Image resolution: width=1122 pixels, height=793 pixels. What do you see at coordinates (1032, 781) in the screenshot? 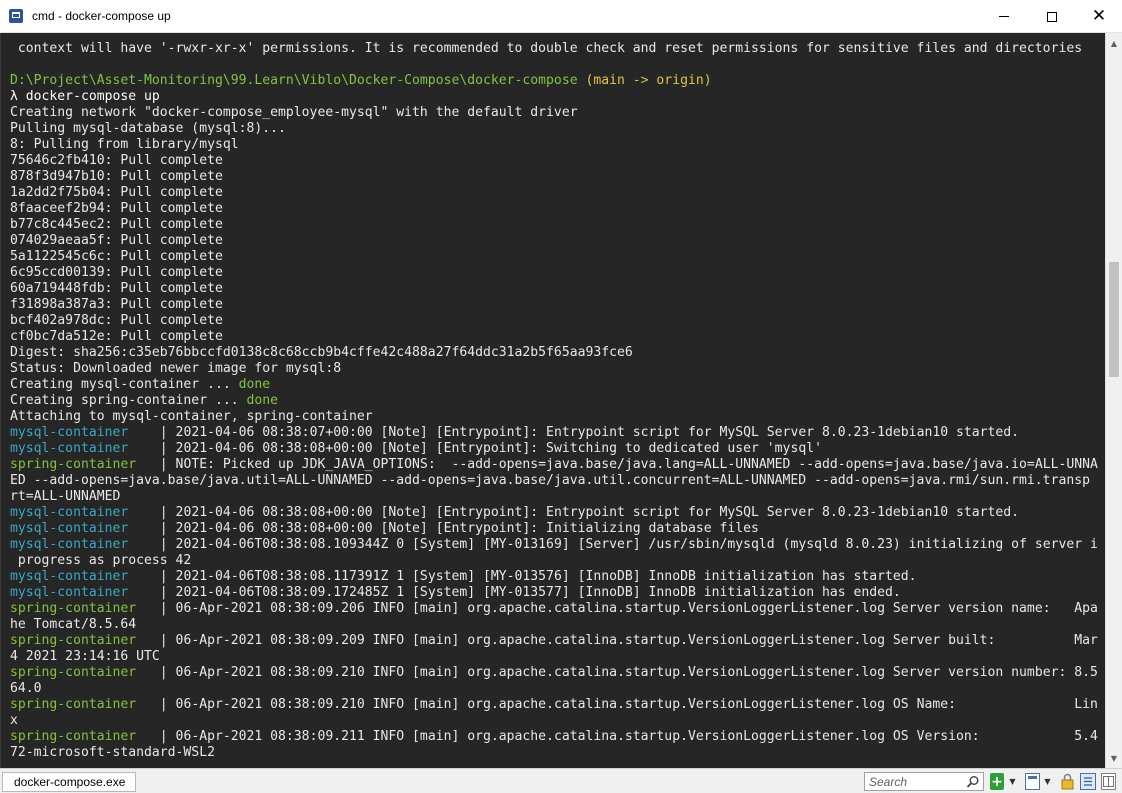
I see `view-icon` at bounding box center [1032, 781].